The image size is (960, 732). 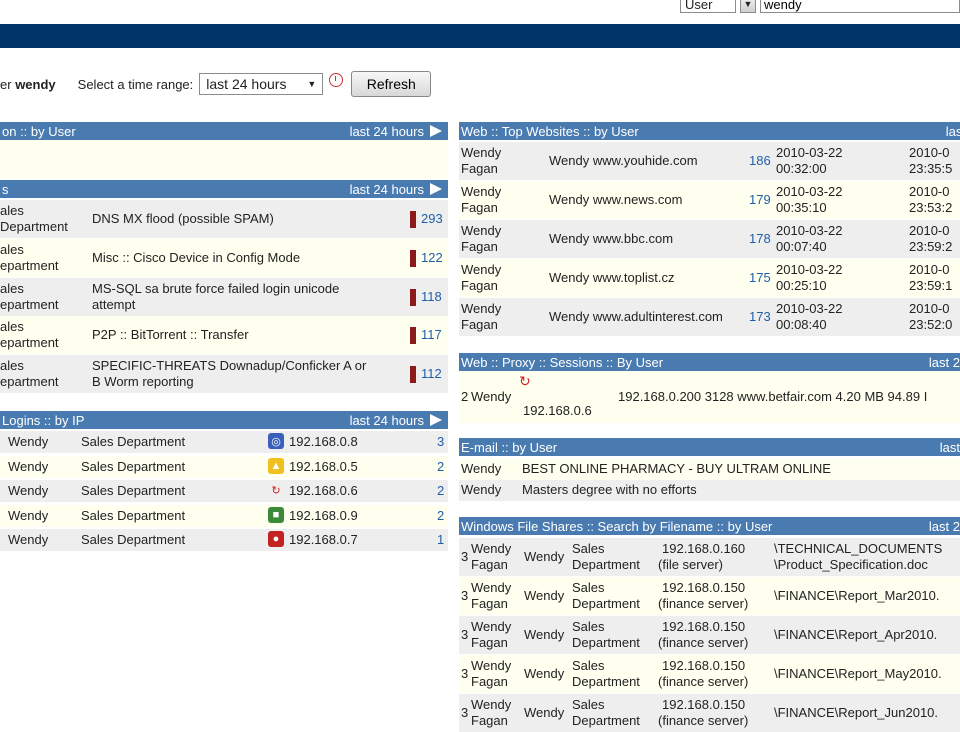 I want to click on severity-bar, so click(x=413, y=375).